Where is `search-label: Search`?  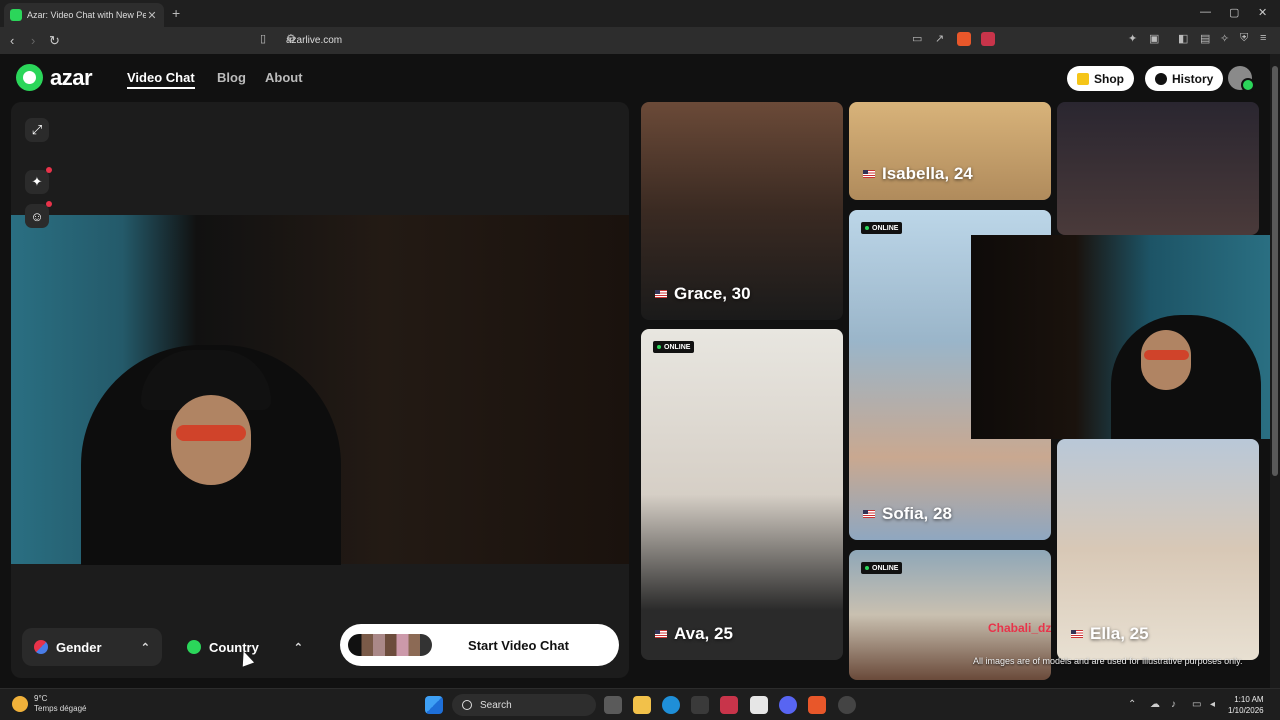 search-label: Search is located at coordinates (496, 705).